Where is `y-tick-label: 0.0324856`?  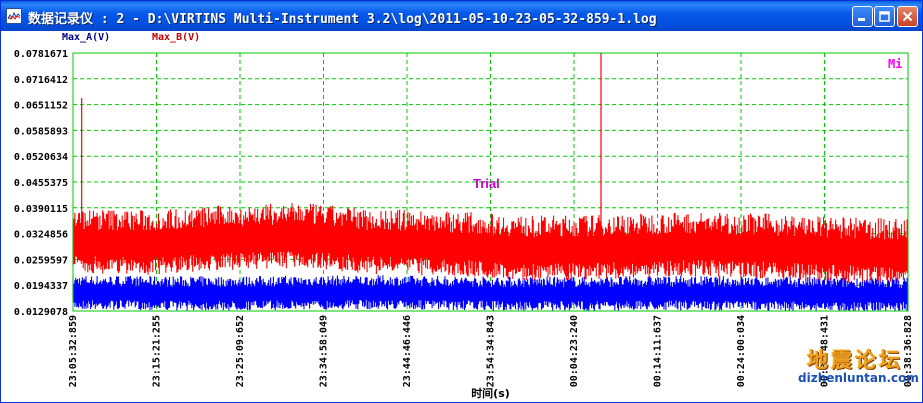 y-tick-label: 0.0324856 is located at coordinates (41, 235).